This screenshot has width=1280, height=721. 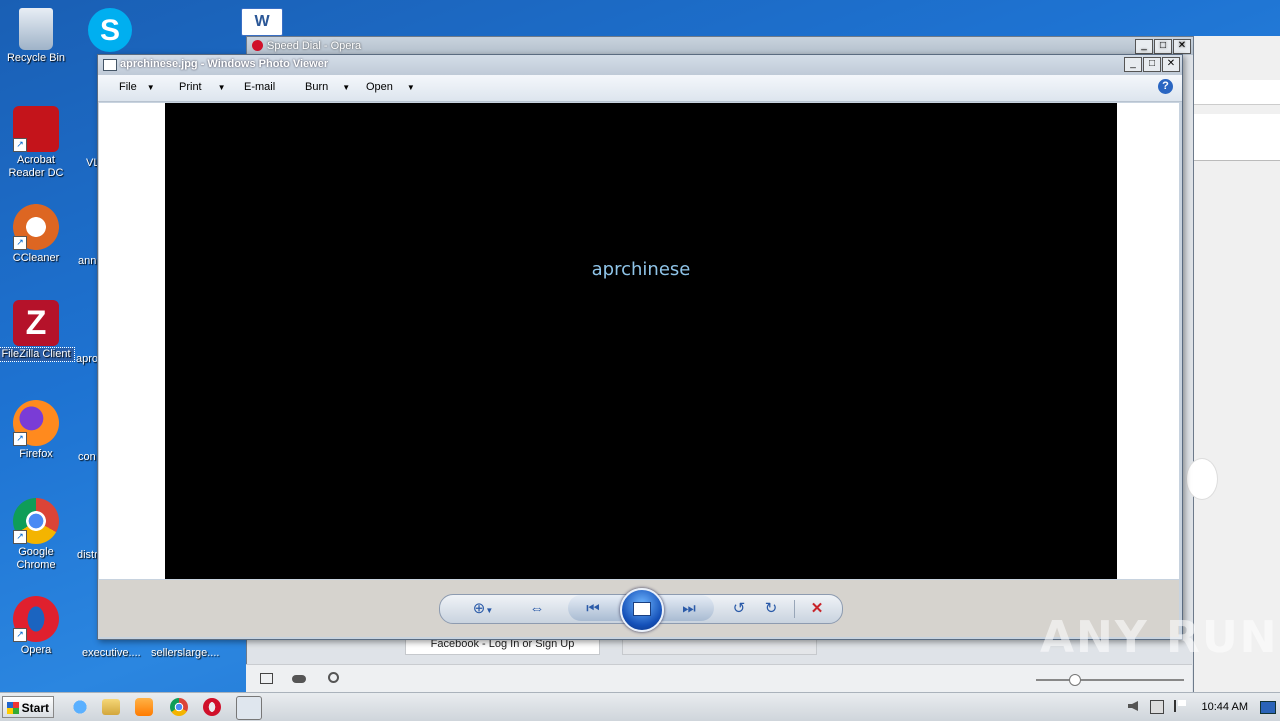 I want to click on next-icon: ⏭, so click(x=689, y=609).